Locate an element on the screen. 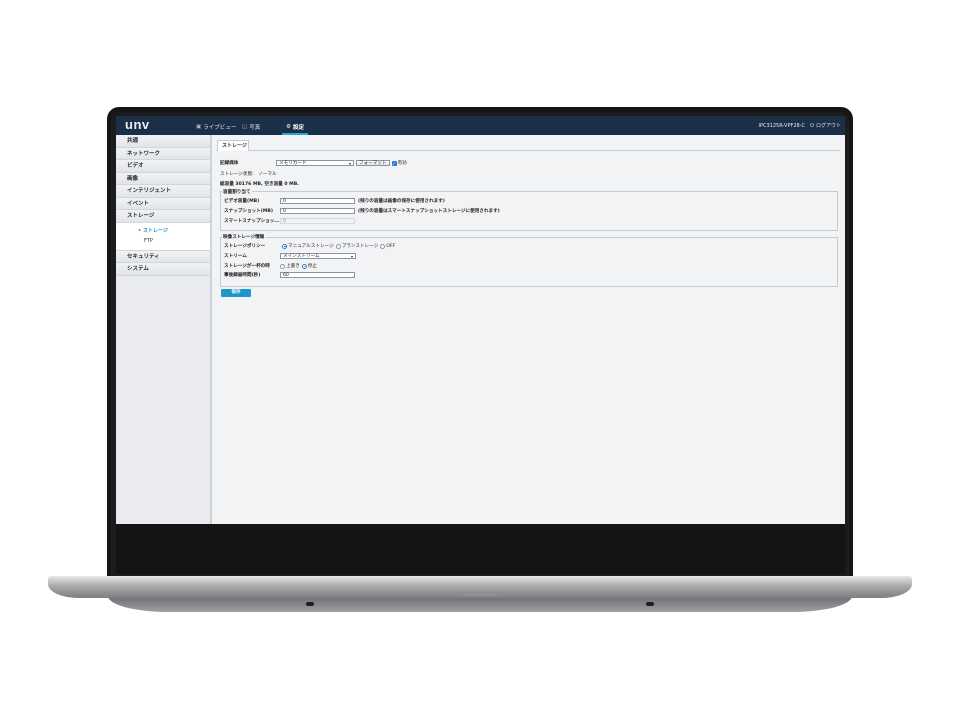 Image resolution: width=960 pixels, height=720 pixels. media-select: メモリカード ▾ is located at coordinates (315, 163).